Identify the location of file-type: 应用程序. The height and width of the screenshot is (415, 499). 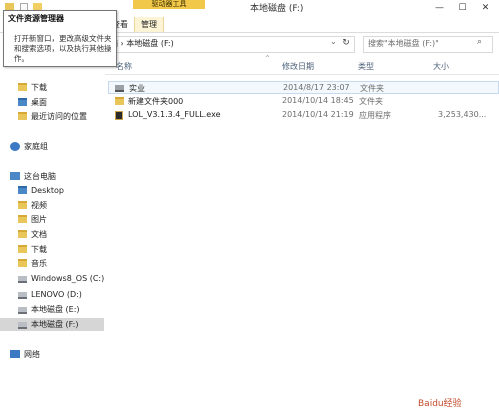
(375, 115).